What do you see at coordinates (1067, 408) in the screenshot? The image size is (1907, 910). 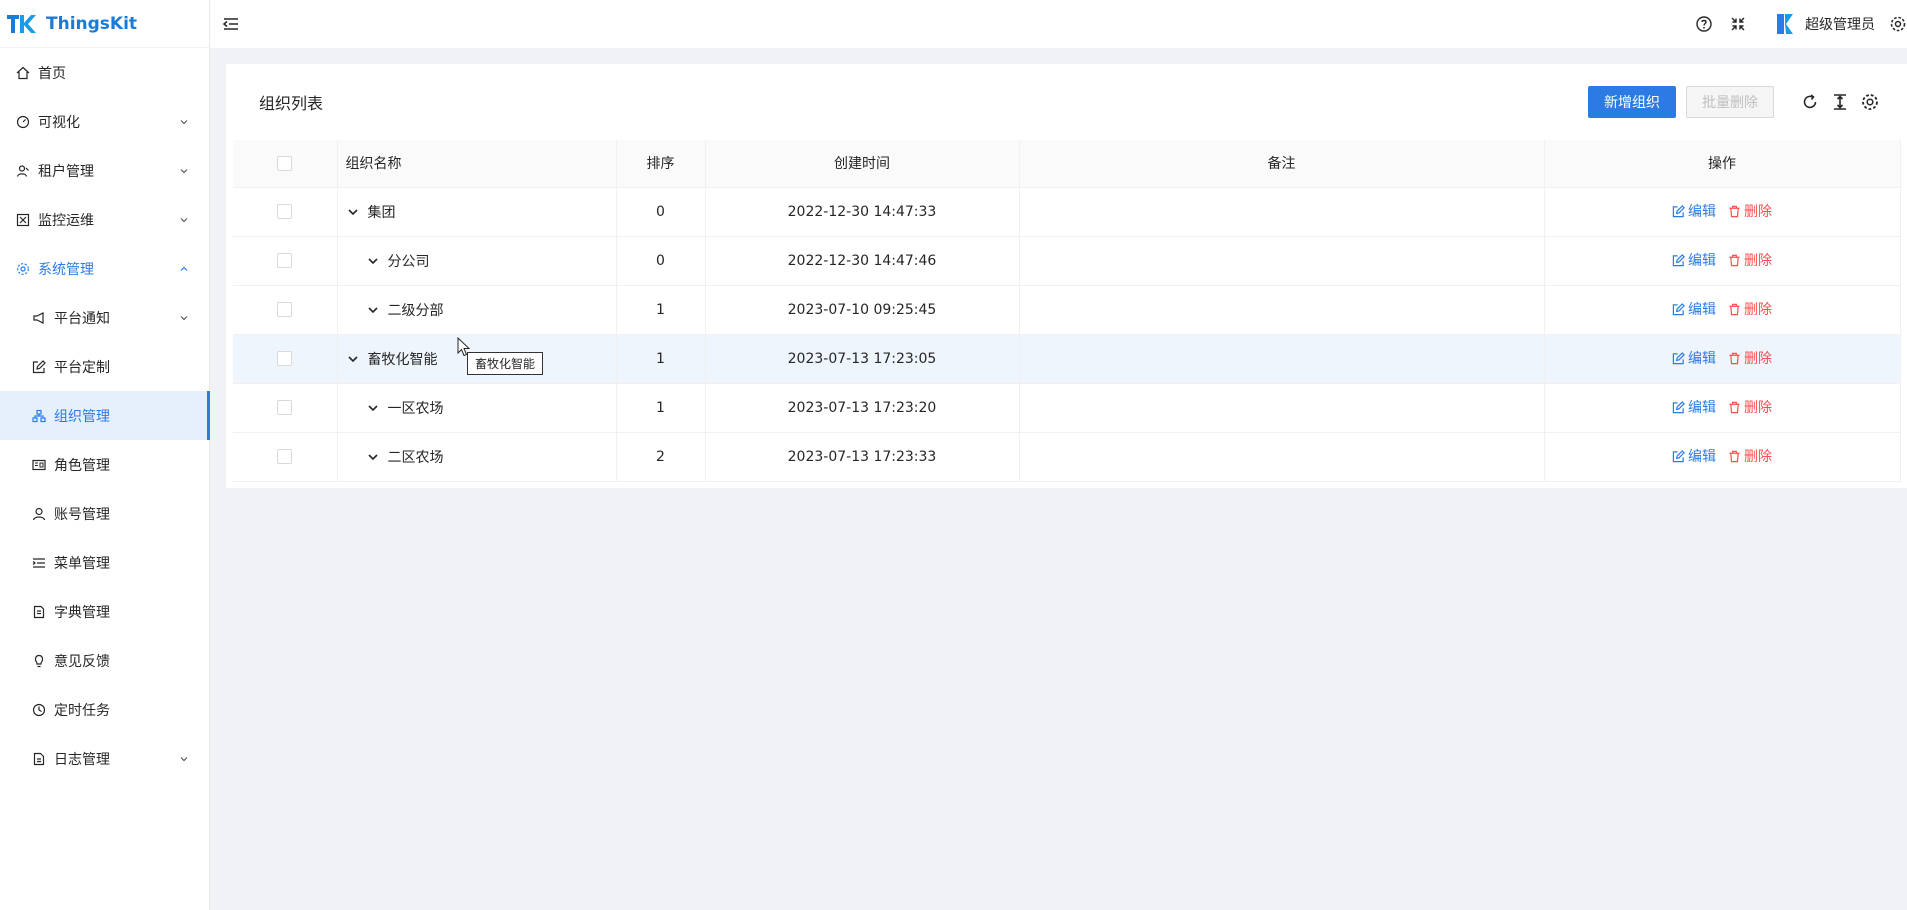 I see `table-row: 一区农场 1 2023-07-13 17:23:20 编辑 删除` at bounding box center [1067, 408].